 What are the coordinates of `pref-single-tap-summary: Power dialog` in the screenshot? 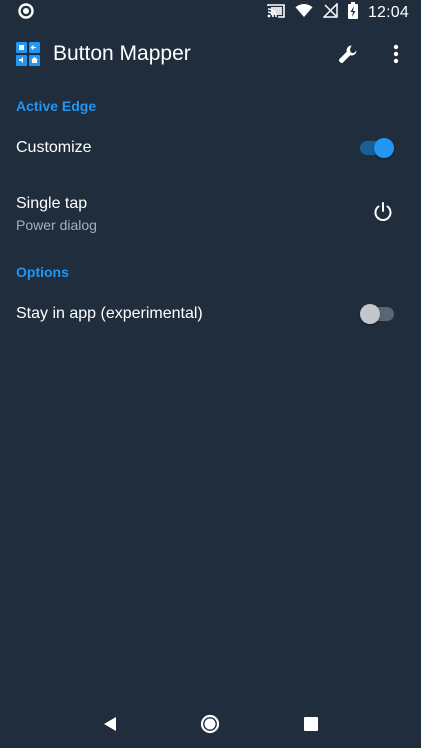 It's located at (56, 225).